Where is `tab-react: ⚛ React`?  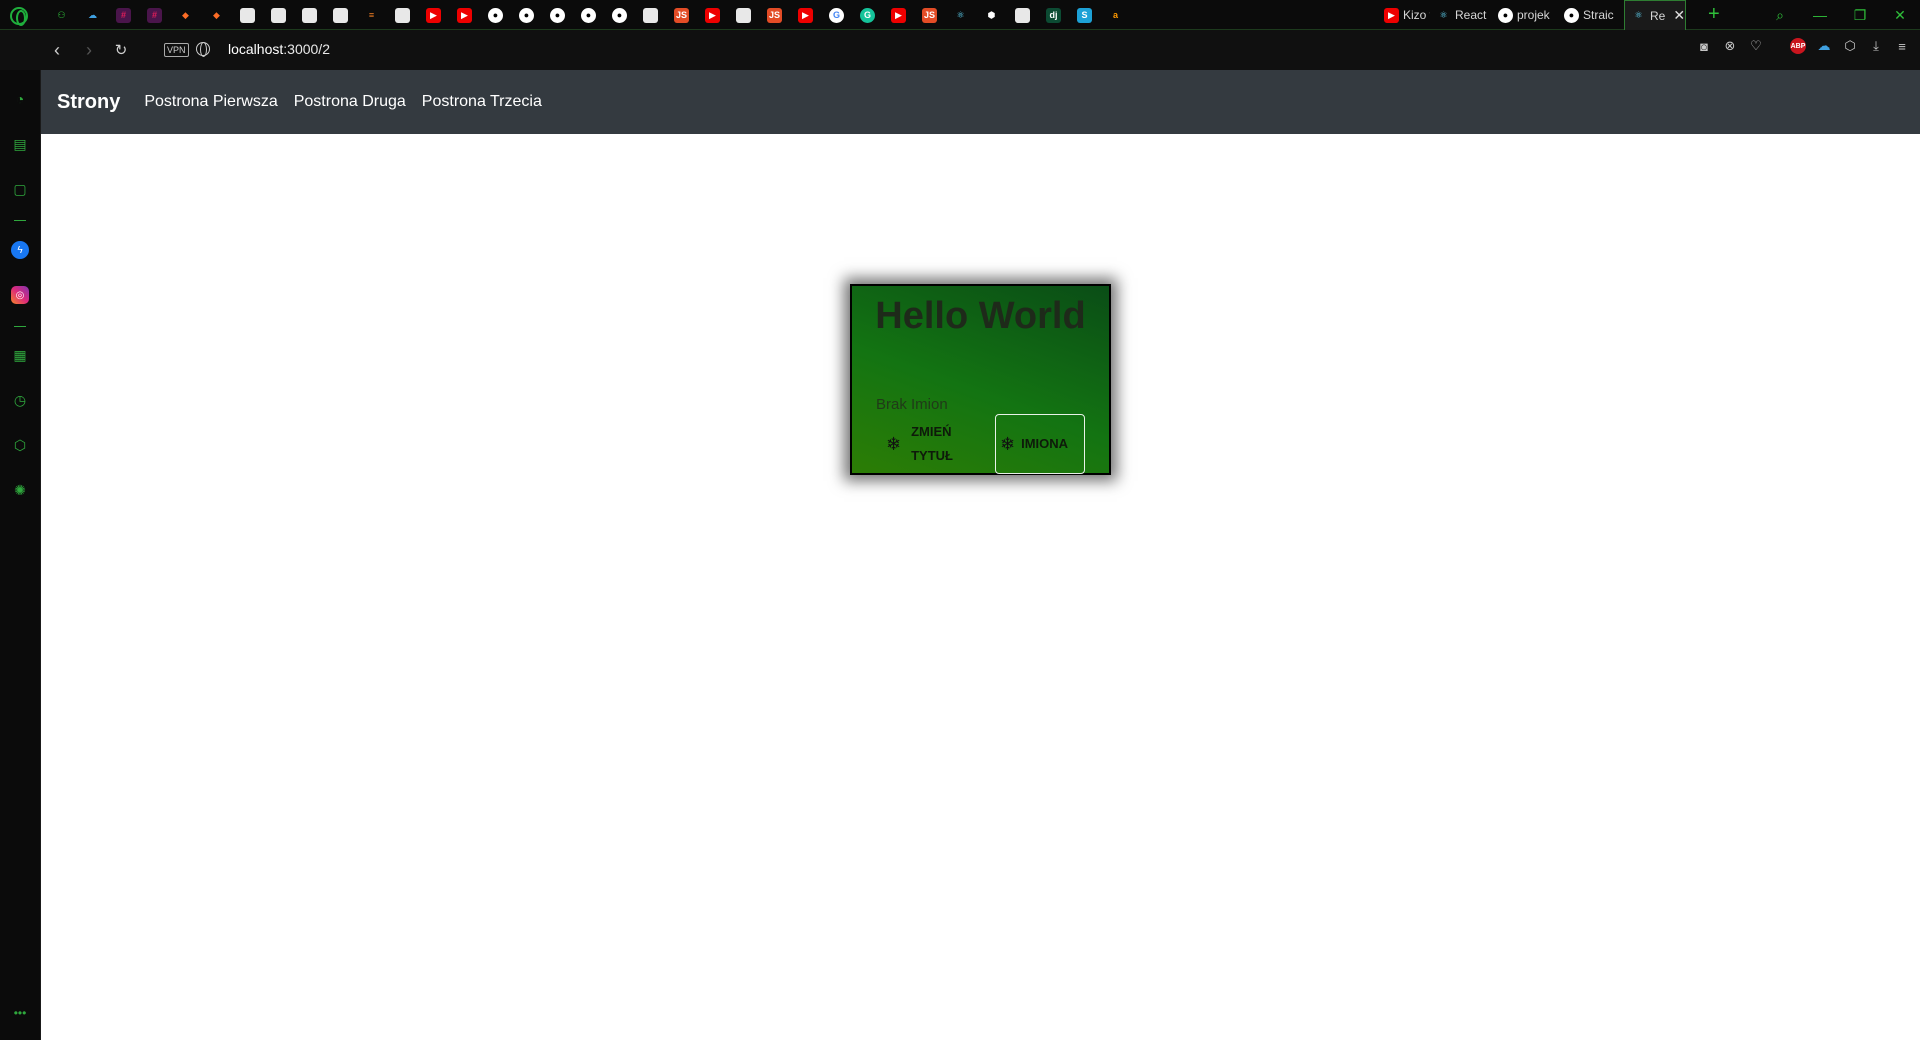
tab-react: ⚛ React is located at coordinates (1461, 15).